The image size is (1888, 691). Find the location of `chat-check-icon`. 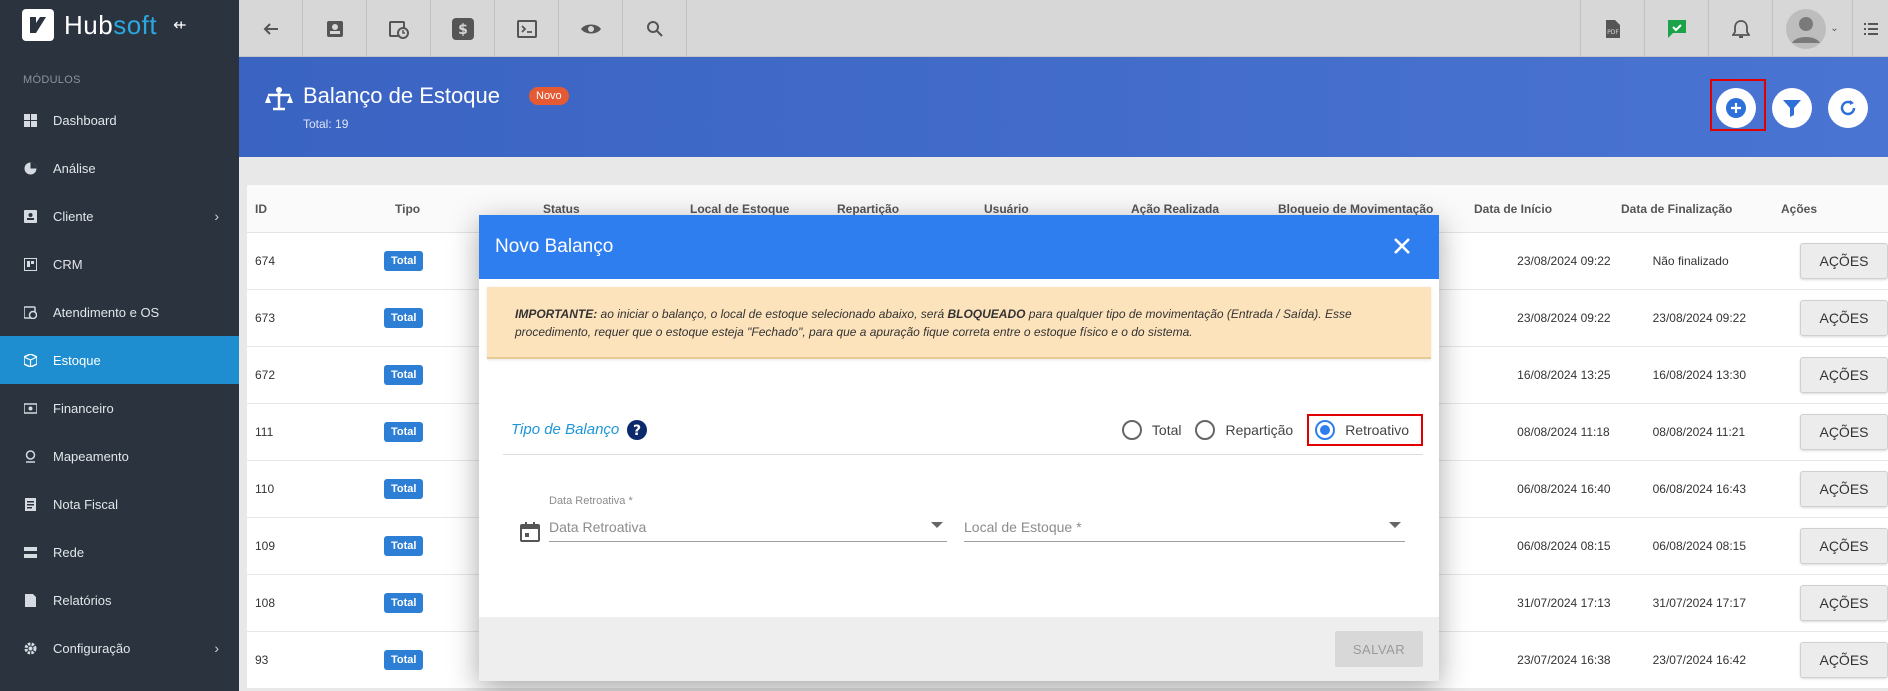

chat-check-icon is located at coordinates (1676, 28).